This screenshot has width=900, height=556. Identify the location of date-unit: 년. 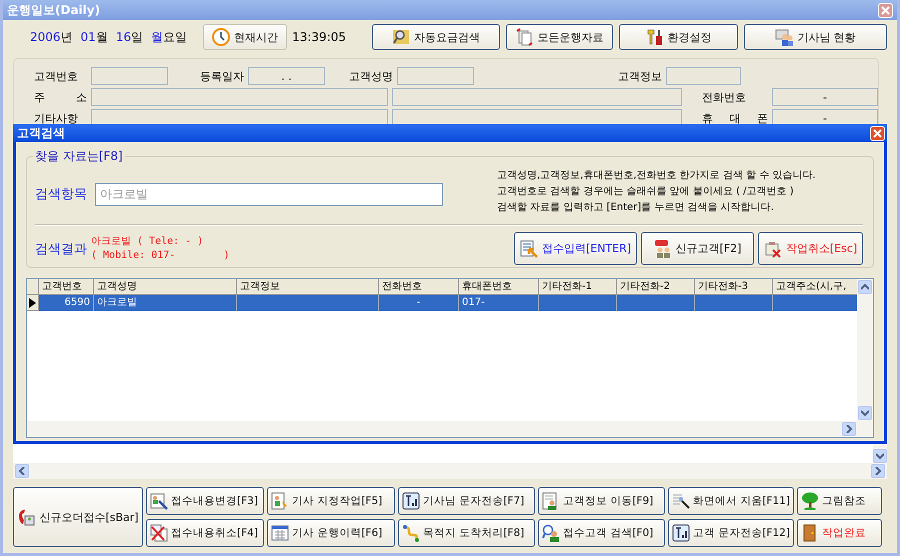
(66, 37).